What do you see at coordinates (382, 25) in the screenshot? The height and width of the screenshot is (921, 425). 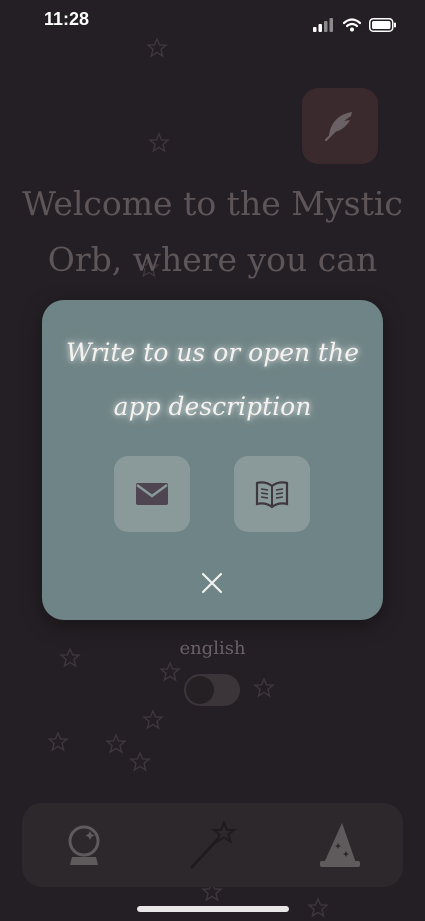 I see `battery-icon` at bounding box center [382, 25].